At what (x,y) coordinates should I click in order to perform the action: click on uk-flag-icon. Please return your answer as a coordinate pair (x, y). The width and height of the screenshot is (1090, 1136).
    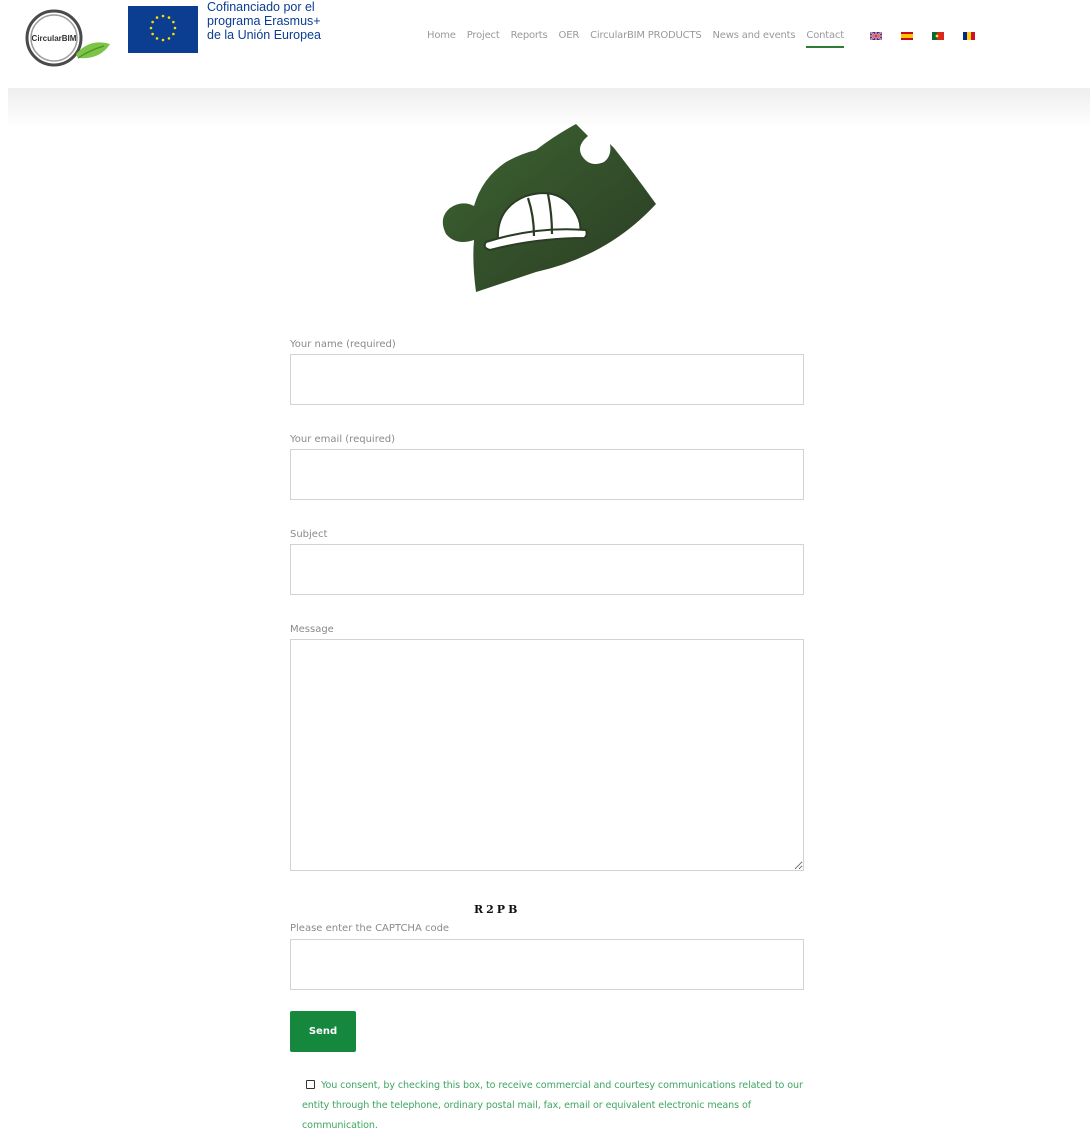
    Looking at the image, I should click on (875, 35).